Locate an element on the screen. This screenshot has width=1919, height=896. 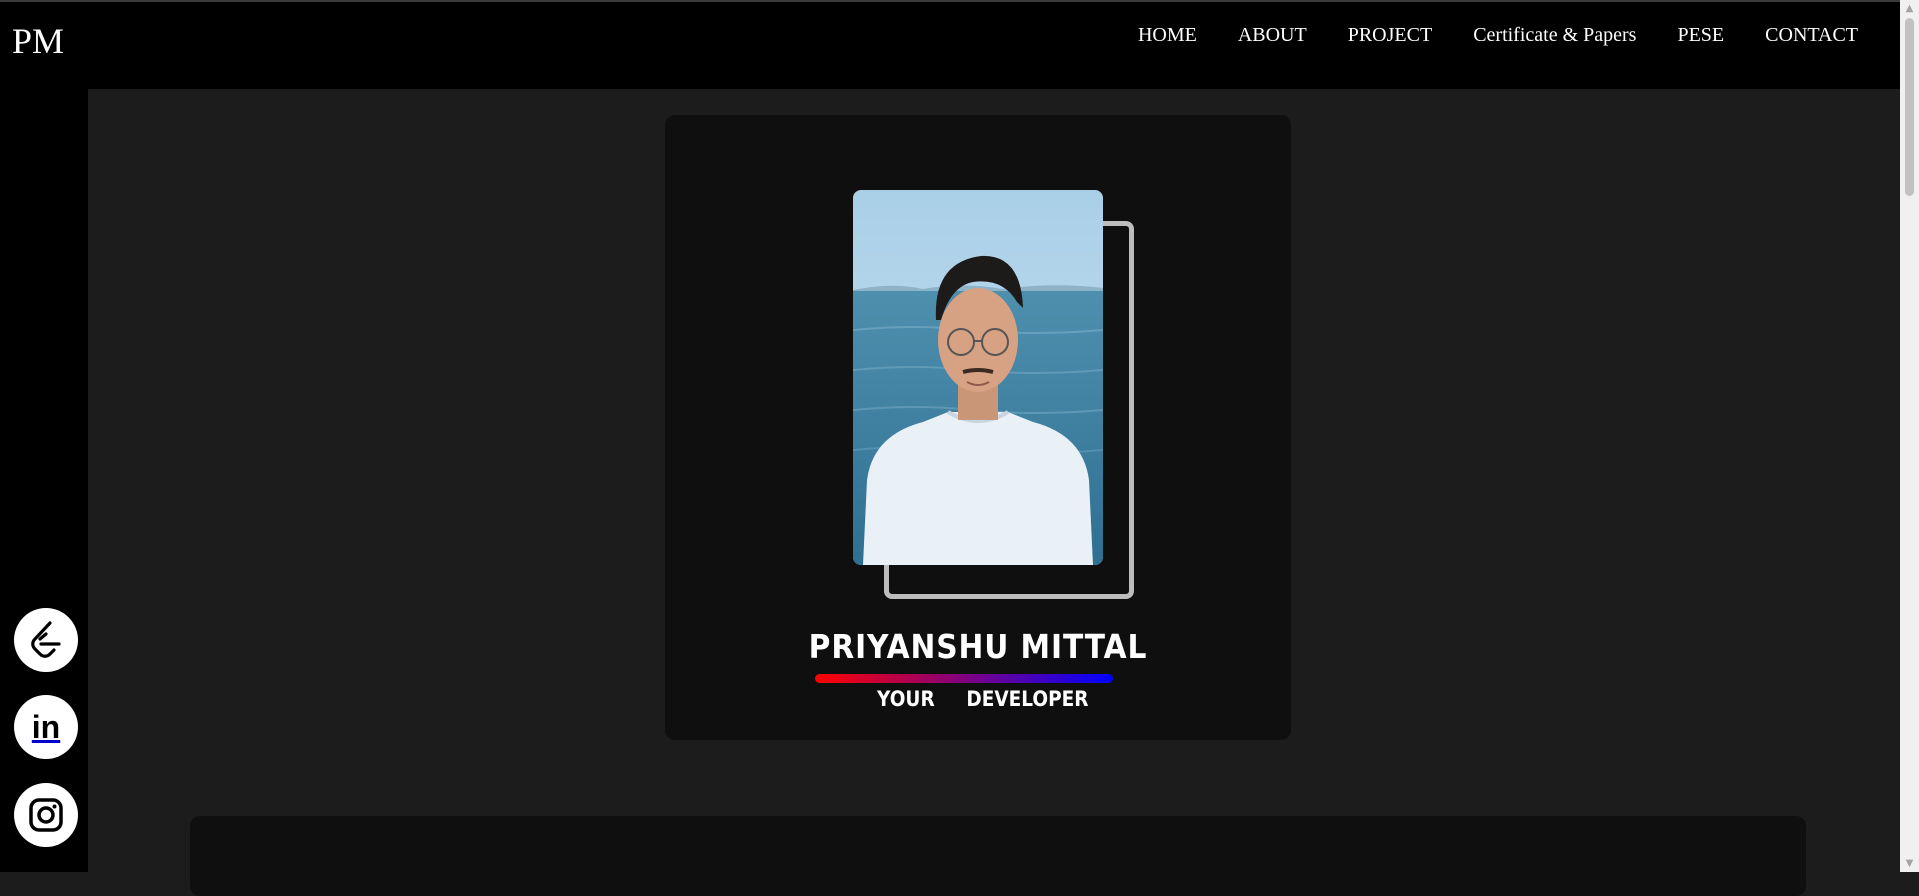
nav-contact: CONTACT is located at coordinates (1811, 35).